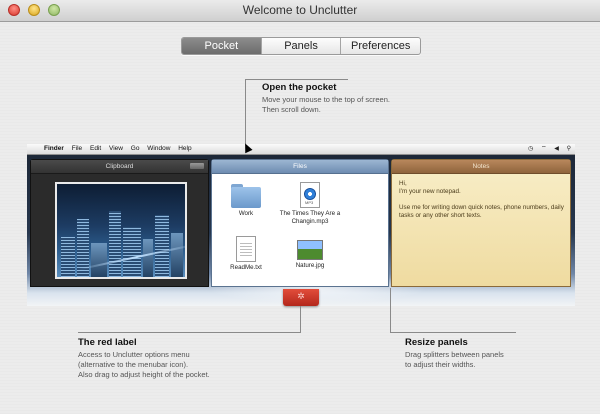 The width and height of the screenshot is (600, 414). I want to click on menu-view: View, so click(116, 148).